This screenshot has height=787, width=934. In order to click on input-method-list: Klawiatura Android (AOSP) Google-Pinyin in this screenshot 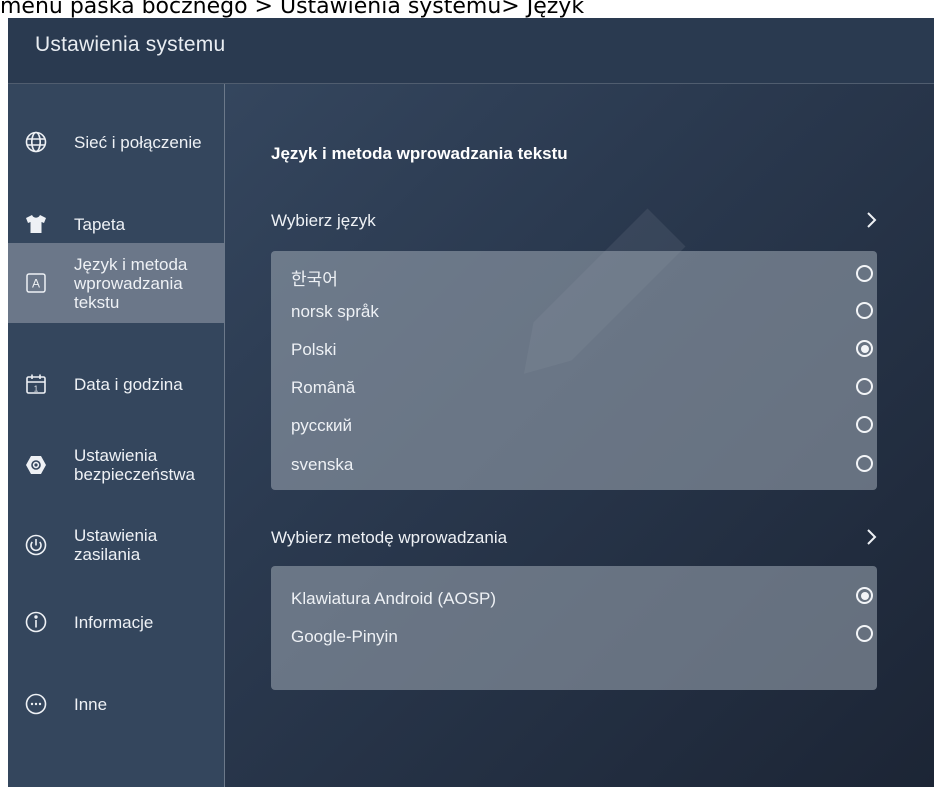, I will do `click(574, 628)`.